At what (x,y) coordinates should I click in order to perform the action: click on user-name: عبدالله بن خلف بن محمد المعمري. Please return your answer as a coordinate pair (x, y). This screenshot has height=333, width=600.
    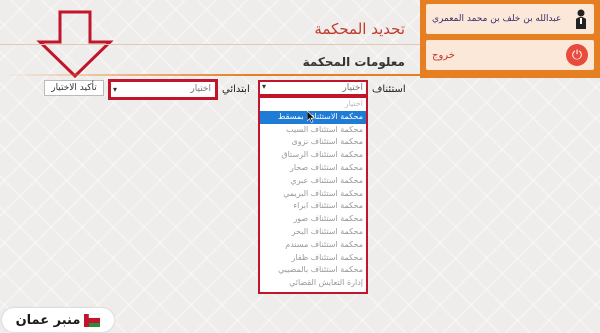
    Looking at the image, I should click on (497, 19).